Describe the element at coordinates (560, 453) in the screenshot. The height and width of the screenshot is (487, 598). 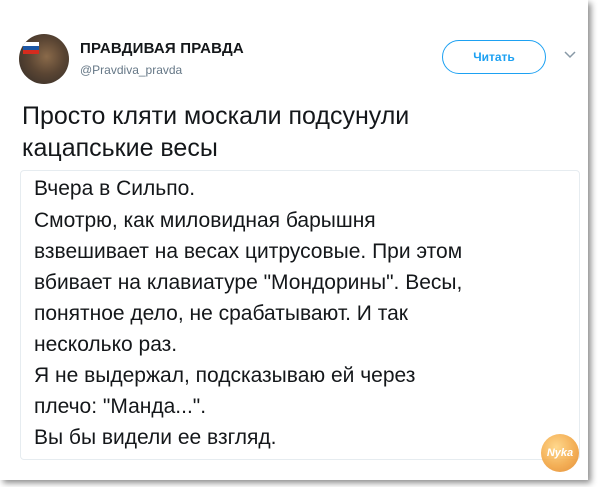
I see `watermark-logo: Nyka` at that location.